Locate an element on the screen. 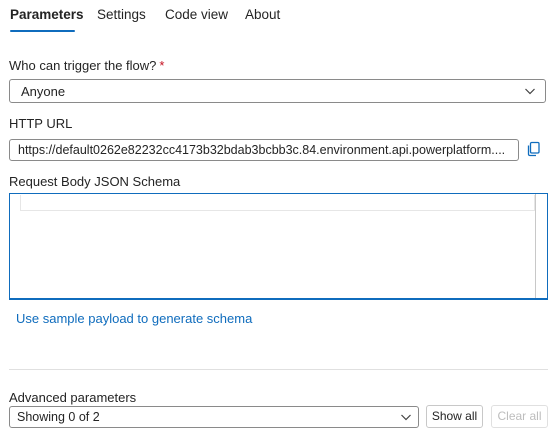  trigger-dropdown-value: Anyone is located at coordinates (43, 91).